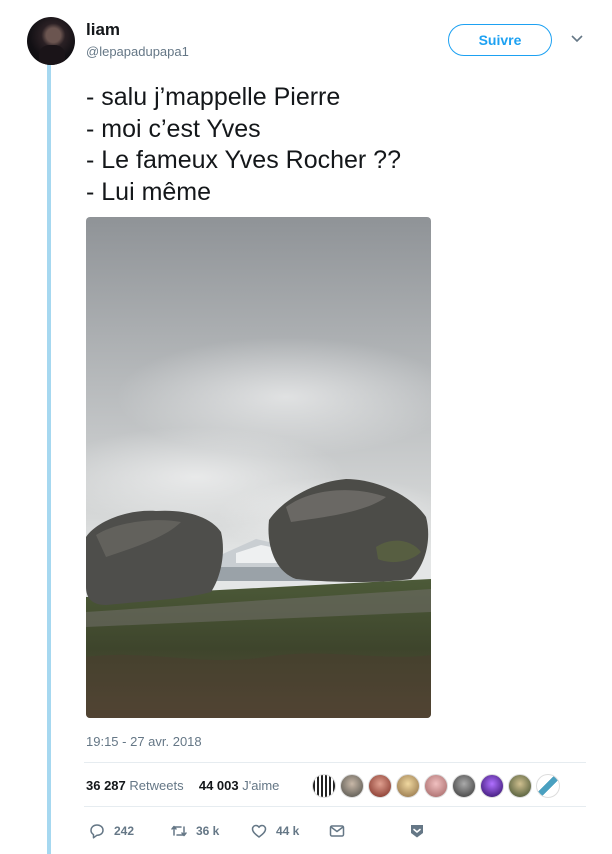 The image size is (612, 854). I want to click on tweet-line: - salu j’mappelle Pierre, so click(213, 97).